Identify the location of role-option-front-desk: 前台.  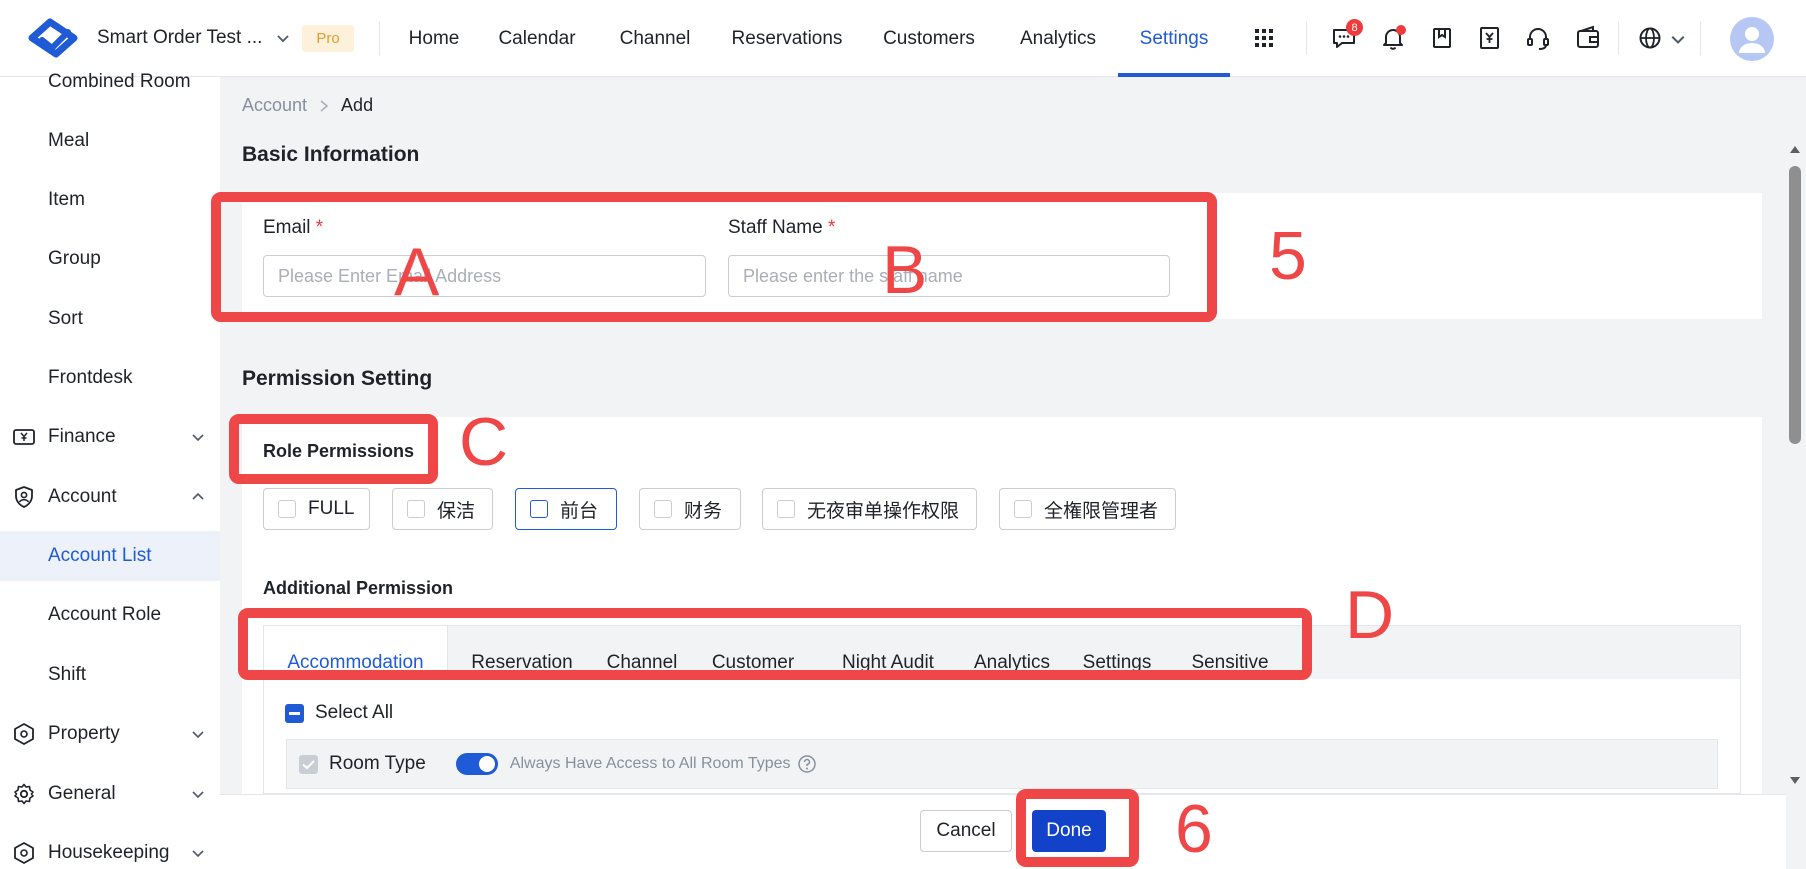
(566, 509).